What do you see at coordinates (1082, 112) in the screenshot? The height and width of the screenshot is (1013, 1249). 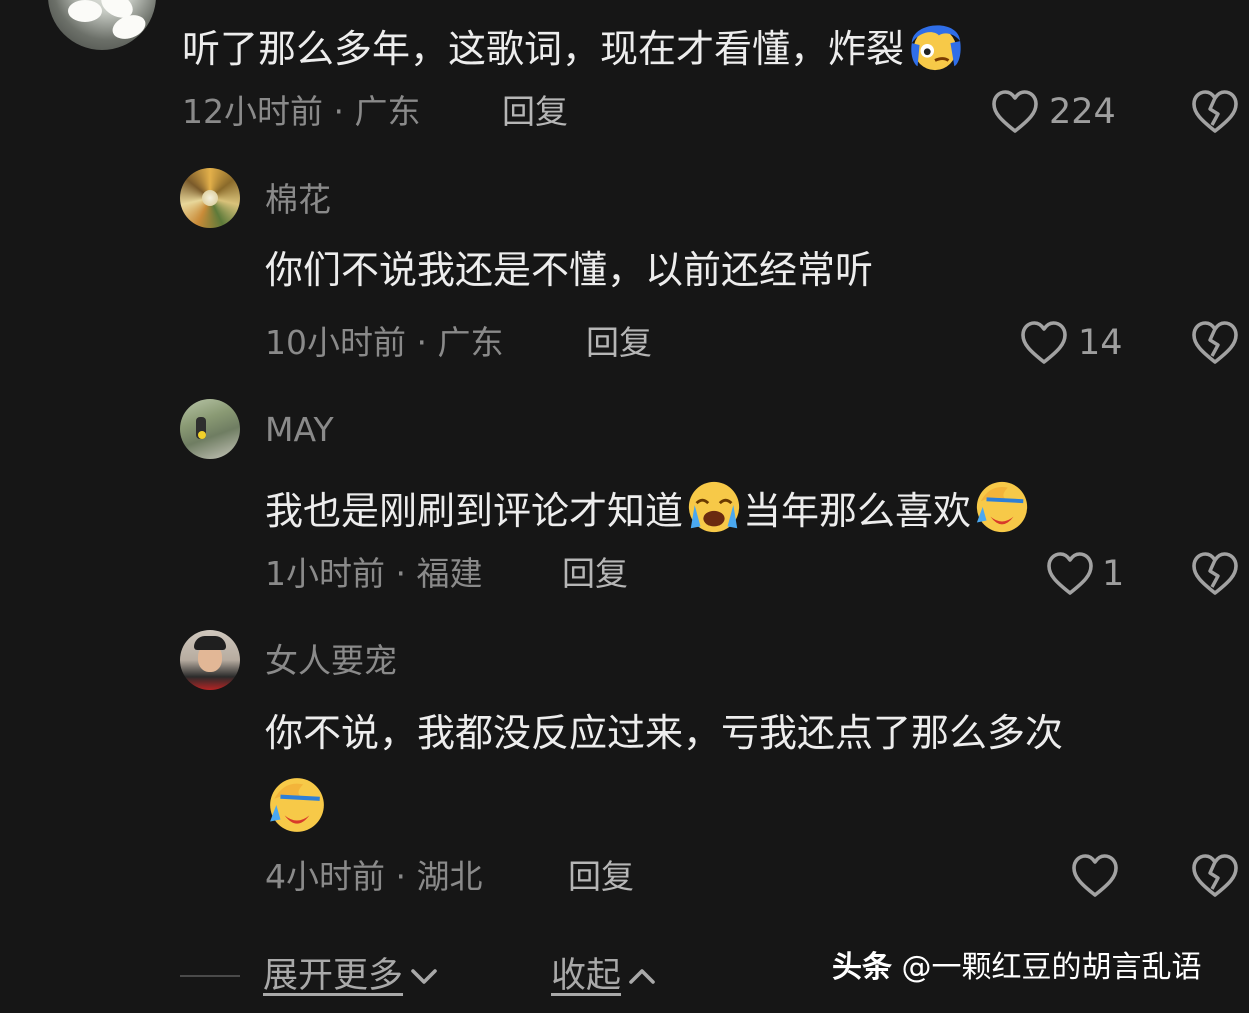 I see `like-count: 224` at bounding box center [1082, 112].